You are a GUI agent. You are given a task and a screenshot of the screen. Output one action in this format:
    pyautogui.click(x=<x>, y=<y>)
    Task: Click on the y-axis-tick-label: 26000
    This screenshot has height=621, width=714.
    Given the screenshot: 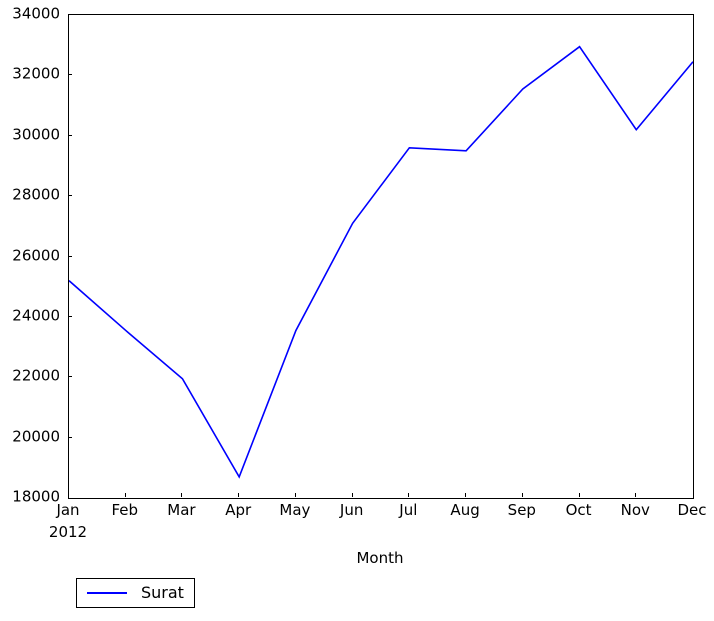 What is the action you would take?
    pyautogui.click(x=36, y=255)
    